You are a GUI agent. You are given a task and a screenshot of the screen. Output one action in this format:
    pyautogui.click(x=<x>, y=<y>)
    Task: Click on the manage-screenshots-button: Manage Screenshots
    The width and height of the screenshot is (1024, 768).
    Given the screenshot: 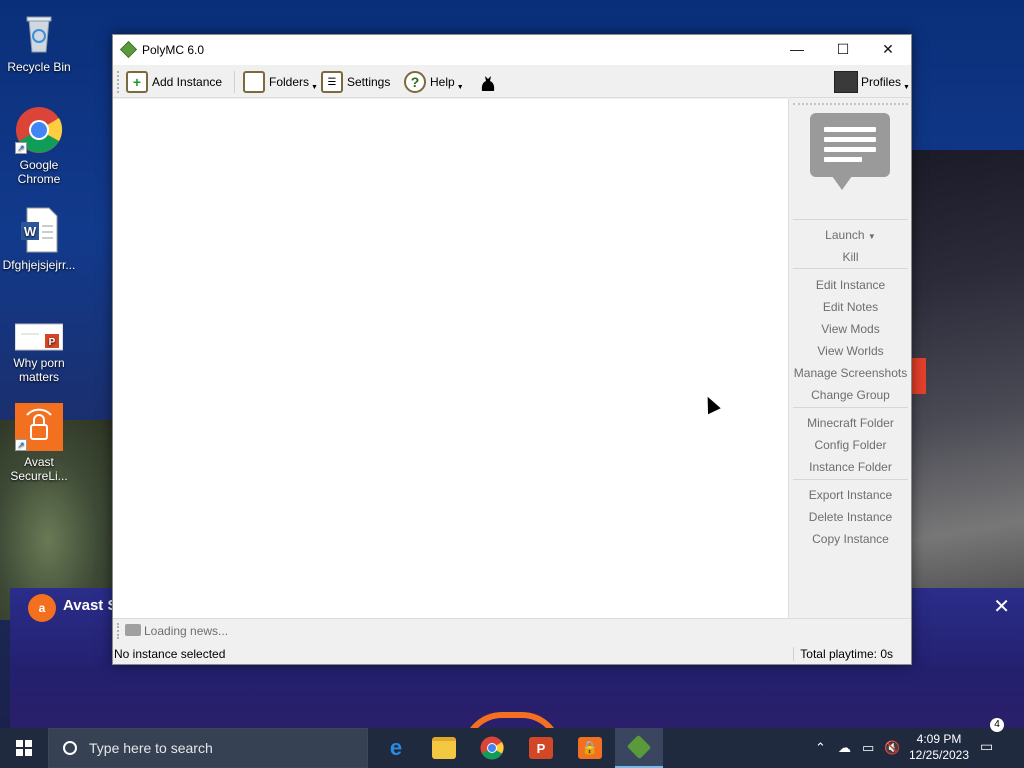 What is the action you would take?
    pyautogui.click(x=850, y=373)
    